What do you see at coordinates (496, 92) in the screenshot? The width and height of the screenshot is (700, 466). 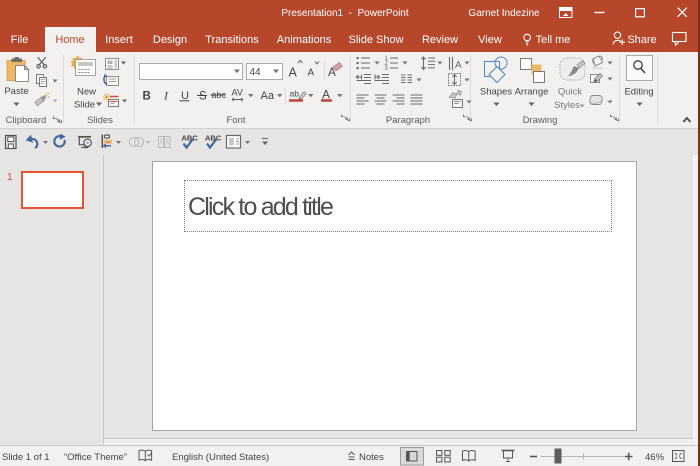 I see `svg-text: Shapes` at bounding box center [496, 92].